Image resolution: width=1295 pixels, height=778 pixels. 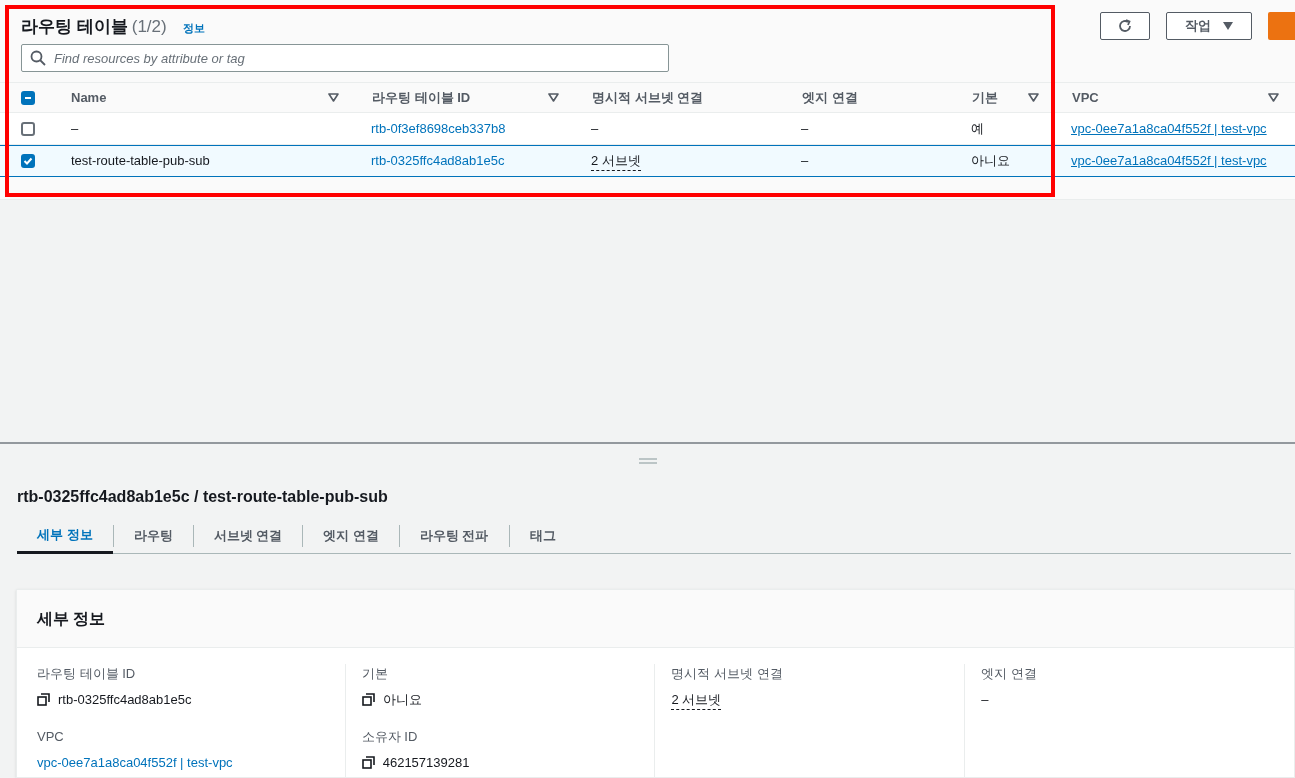 I want to click on table-link: rtb-0325ffc4ad8ab1e5c, so click(x=438, y=161).